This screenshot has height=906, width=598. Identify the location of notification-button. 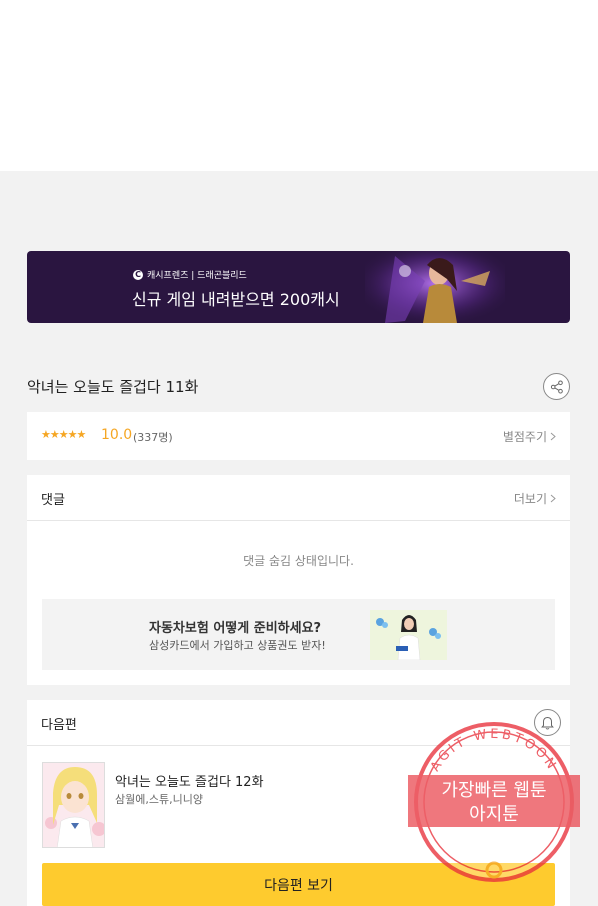
(547, 722).